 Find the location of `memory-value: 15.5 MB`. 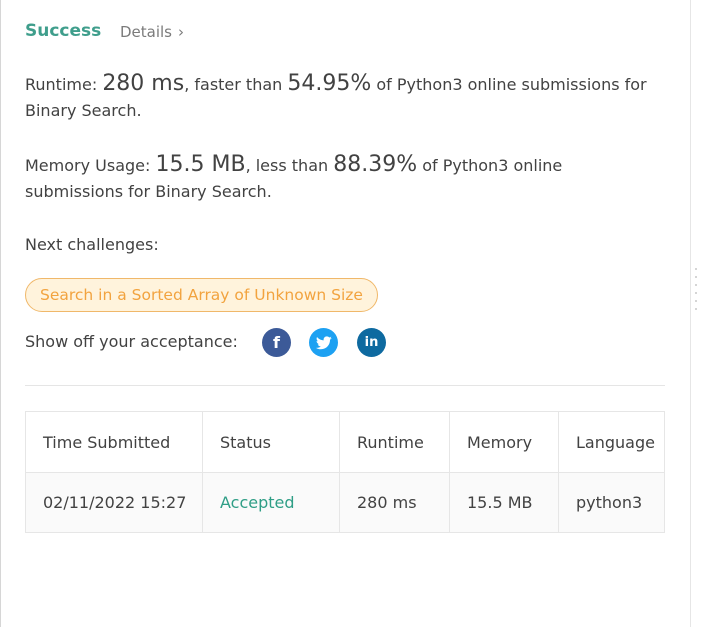

memory-value: 15.5 MB is located at coordinates (200, 164).